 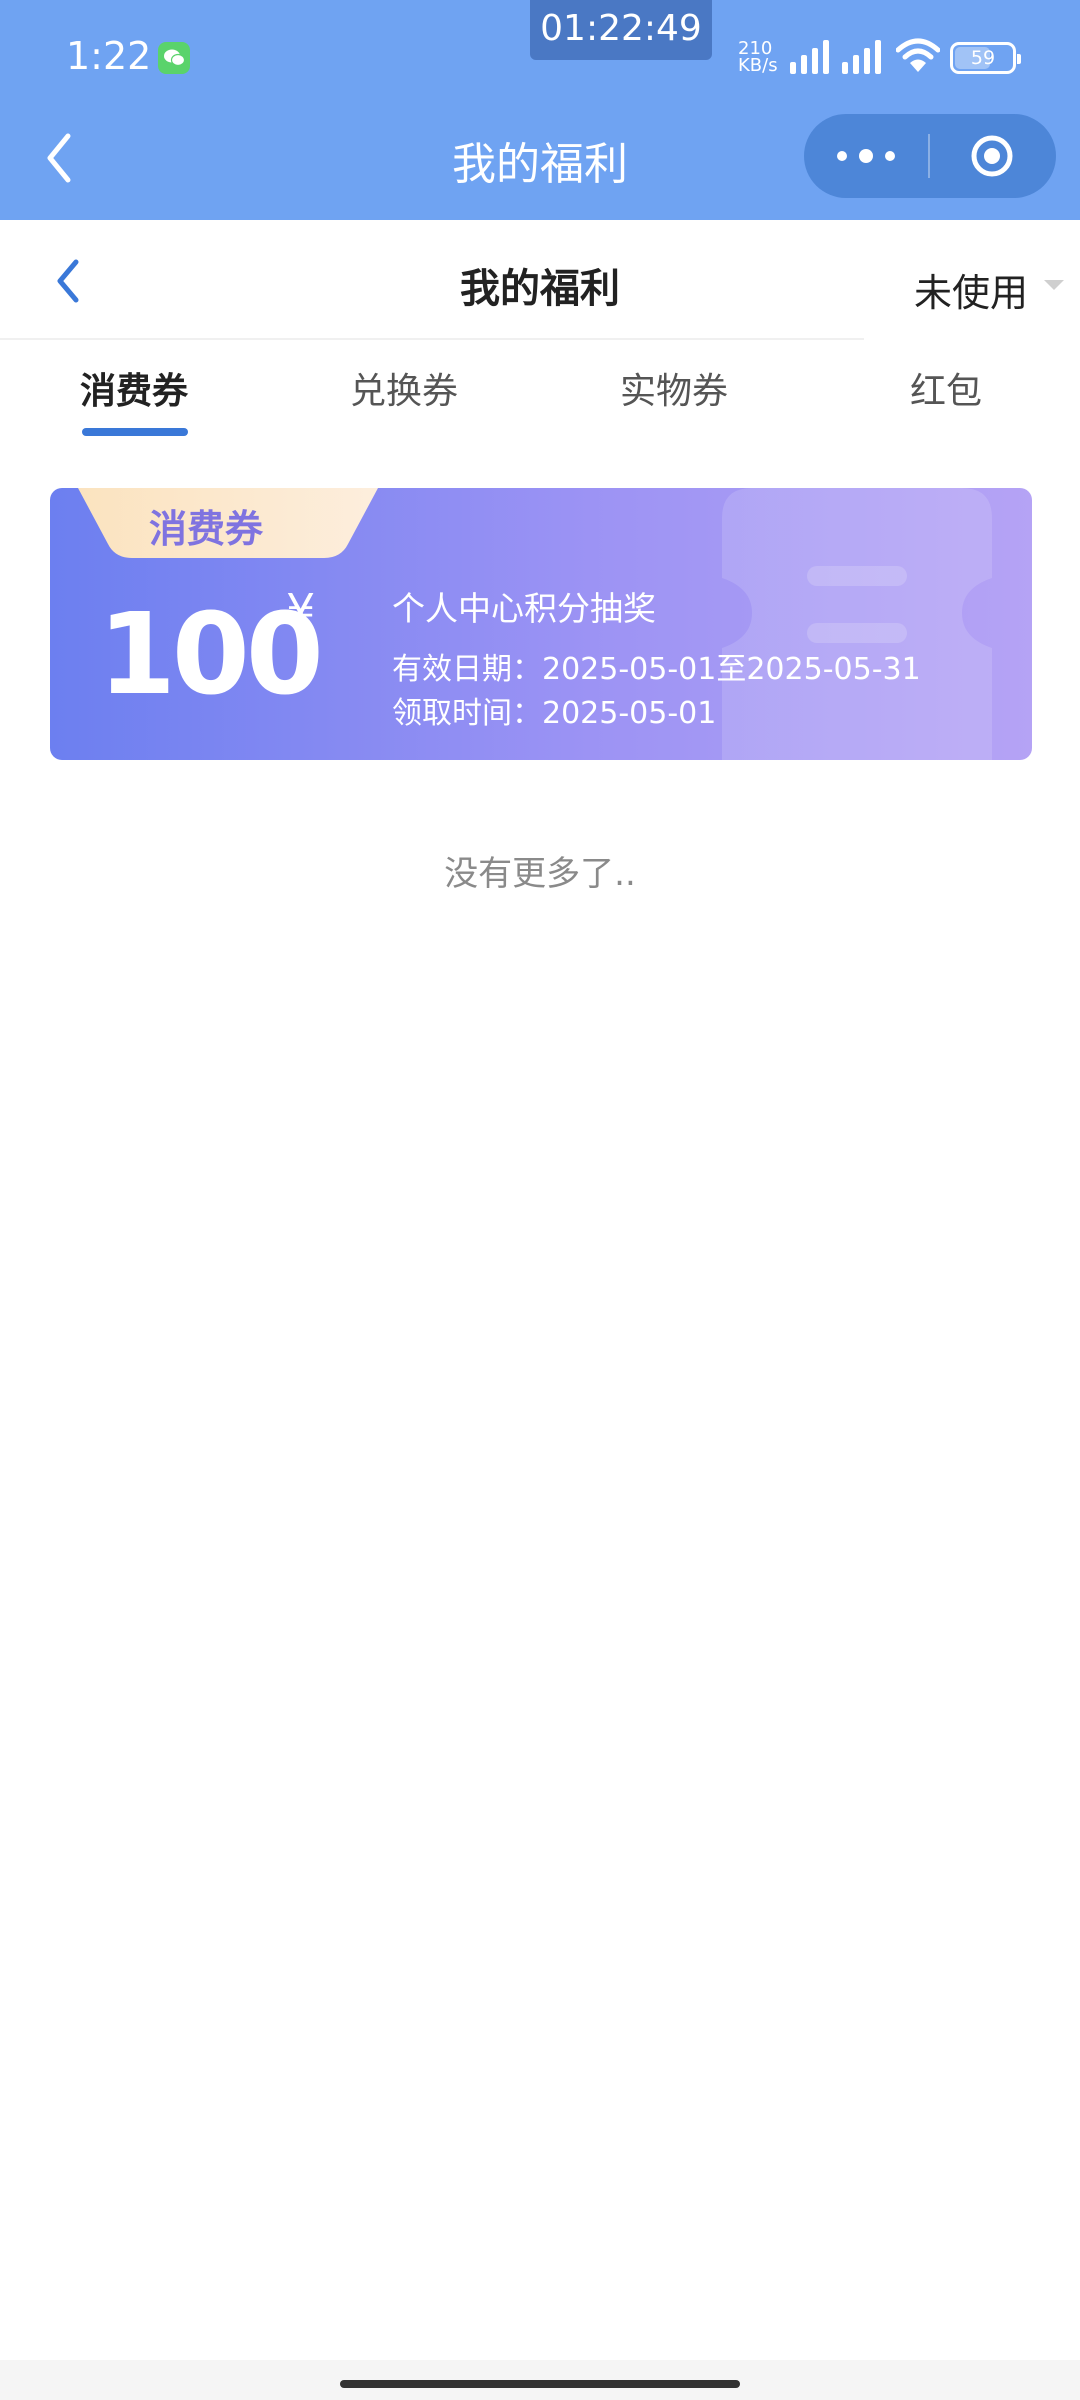 I want to click on coupon-type-tabs: 消费券 兑换券 实物券 红包, so click(x=540, y=395).